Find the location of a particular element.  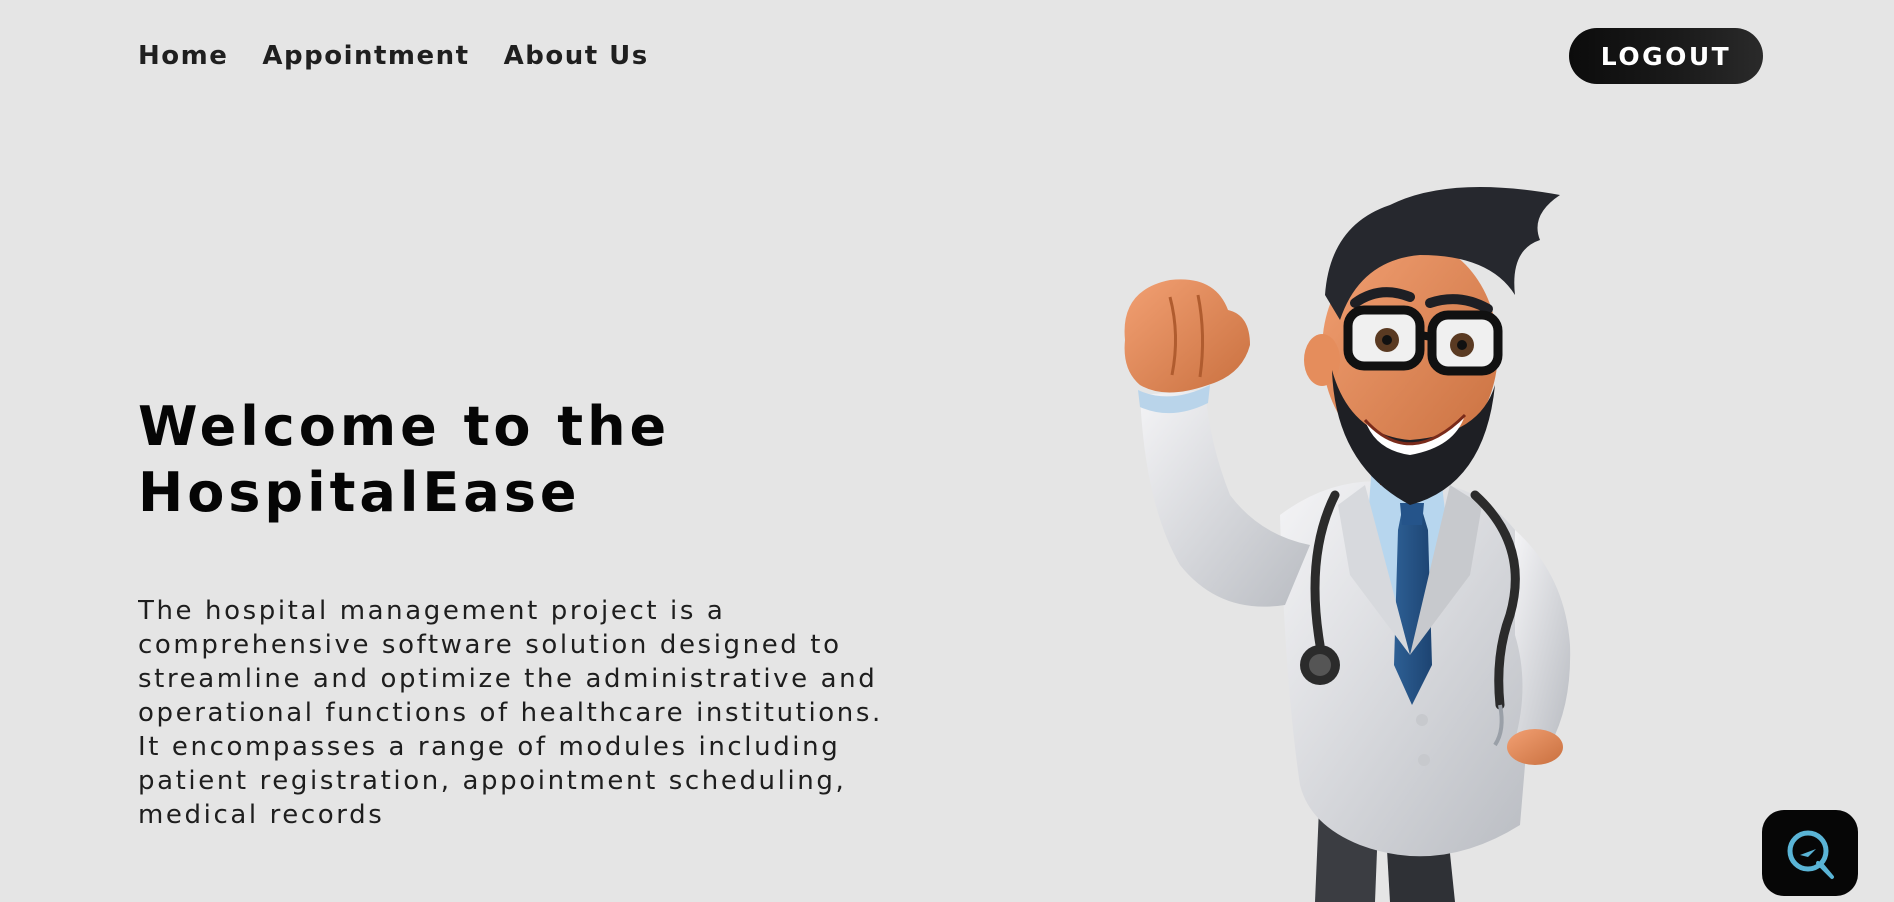

chat-support-icon is located at coordinates (1810, 854).